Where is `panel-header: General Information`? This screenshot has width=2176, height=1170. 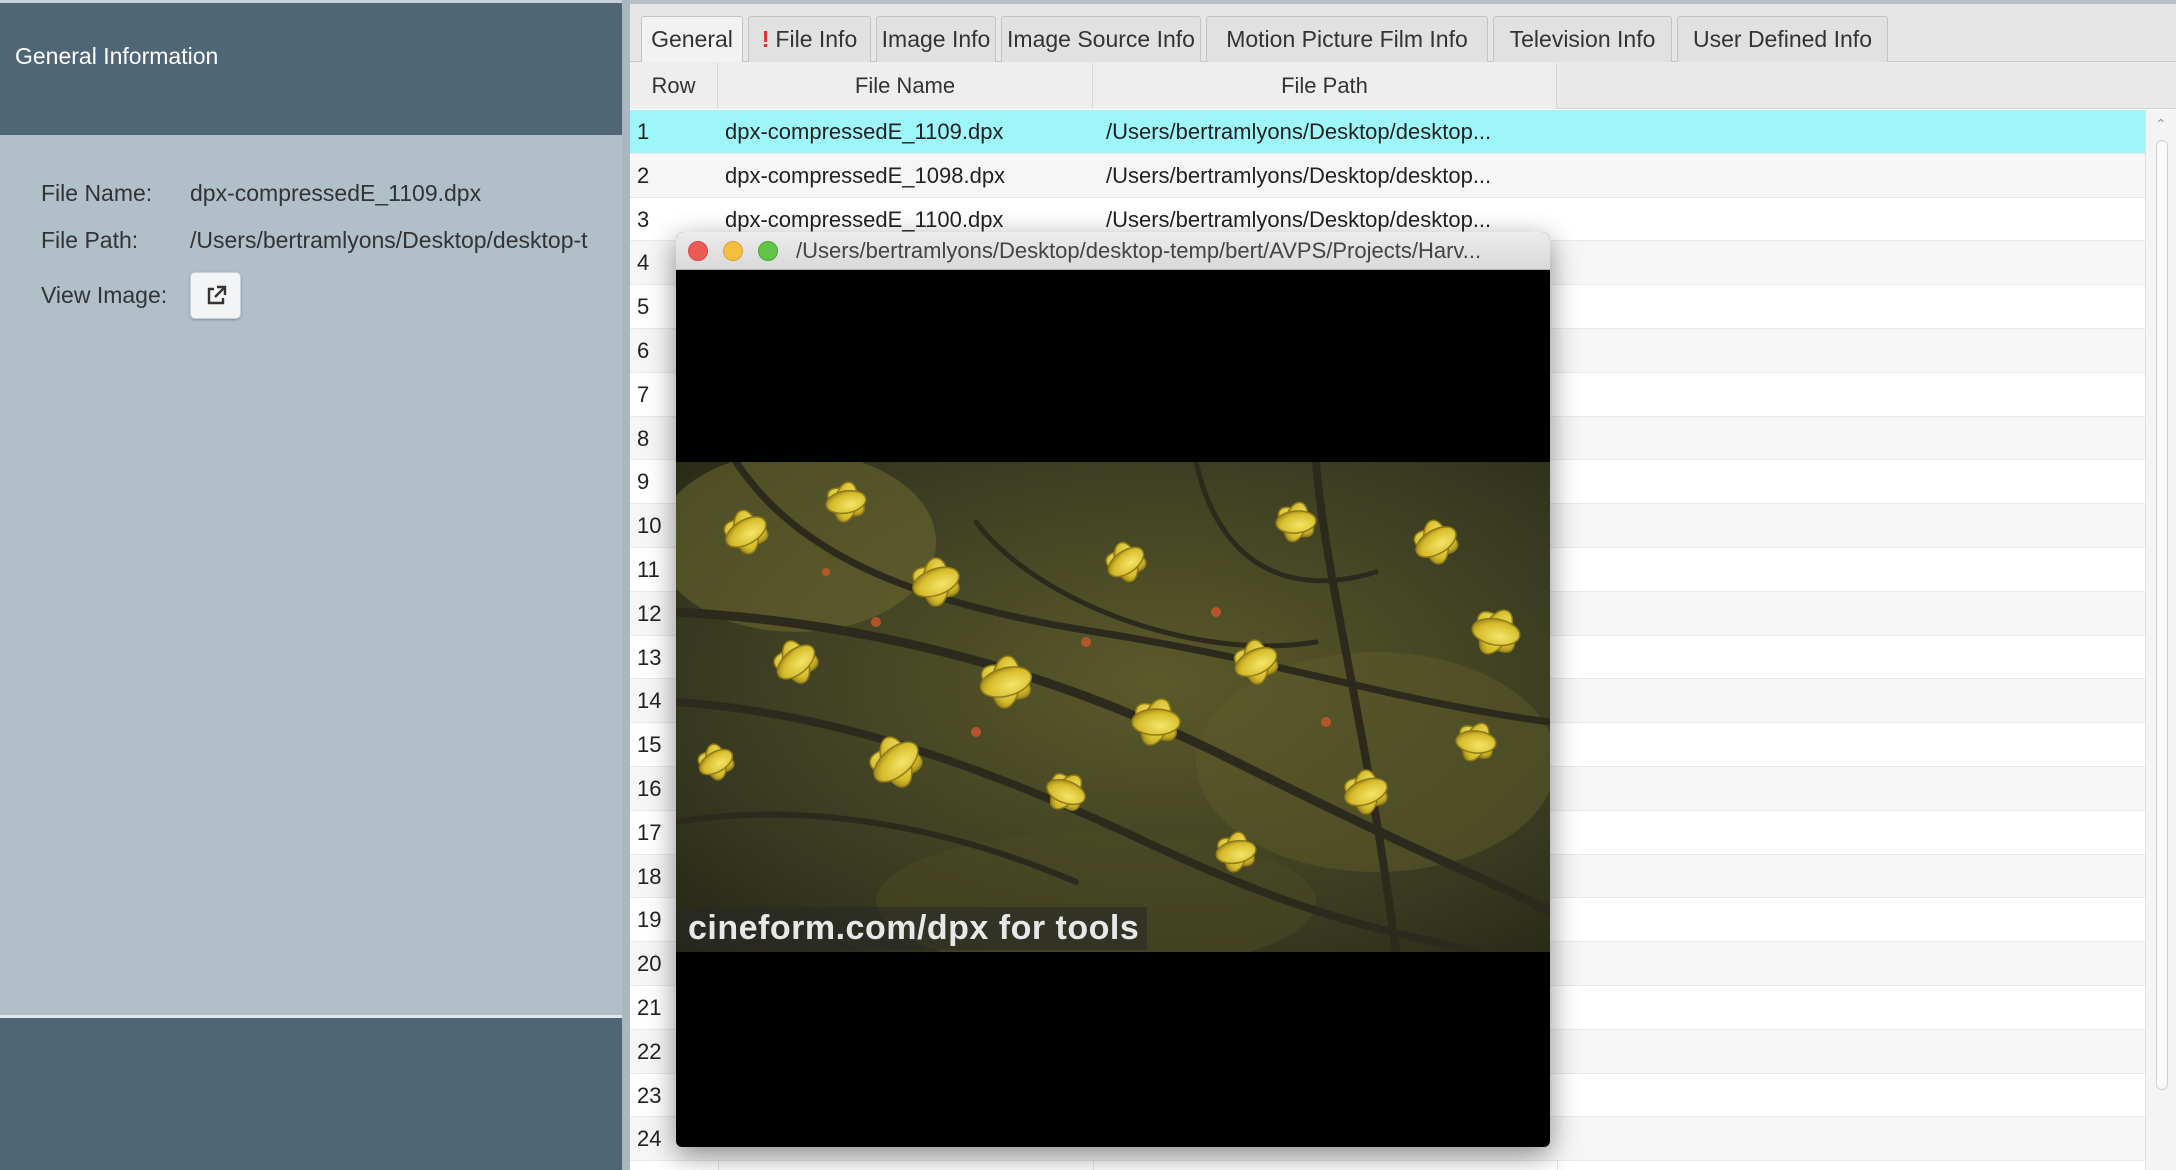
panel-header: General Information is located at coordinates (311, 67).